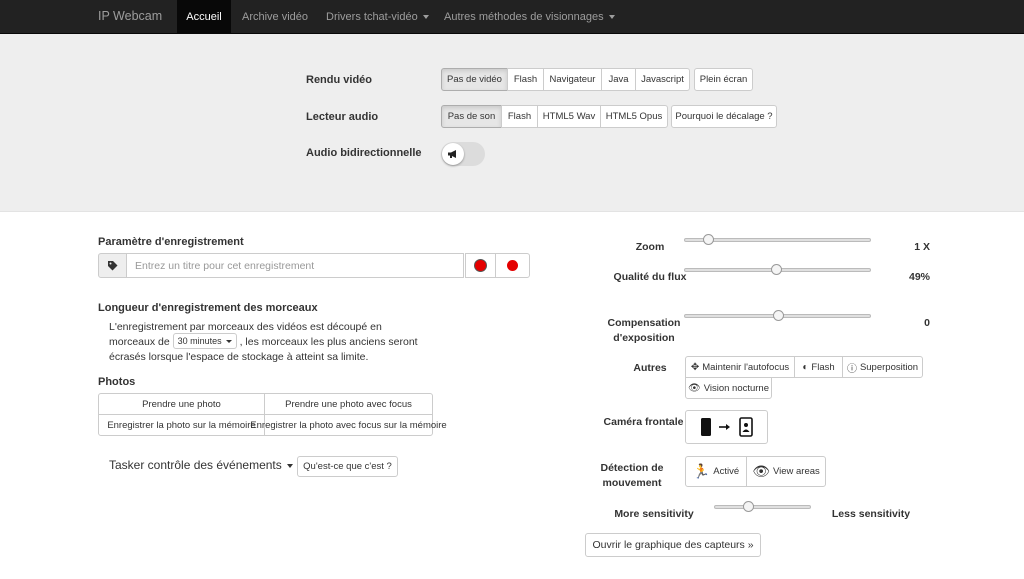 Image resolution: width=1024 pixels, height=579 pixels. I want to click on nav-autres-label: Autres méthodes de visionnages, so click(524, 17).